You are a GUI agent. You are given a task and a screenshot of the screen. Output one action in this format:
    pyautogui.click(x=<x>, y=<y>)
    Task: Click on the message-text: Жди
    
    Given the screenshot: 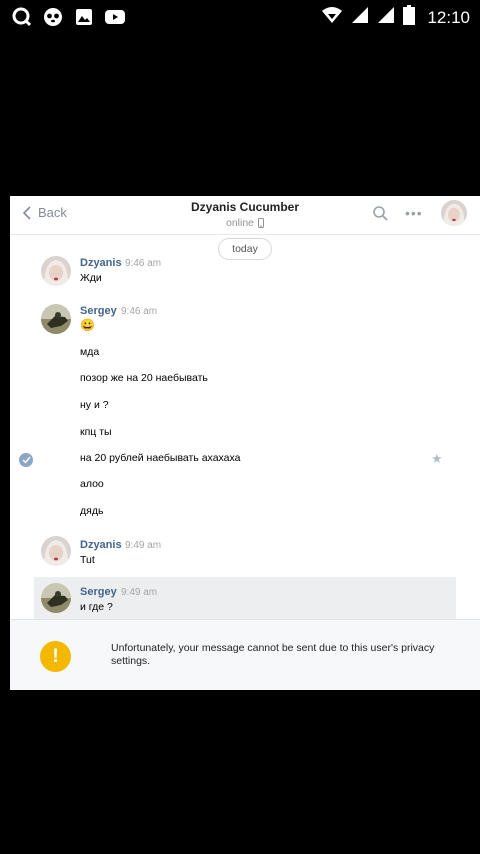 What is the action you would take?
    pyautogui.click(x=91, y=278)
    